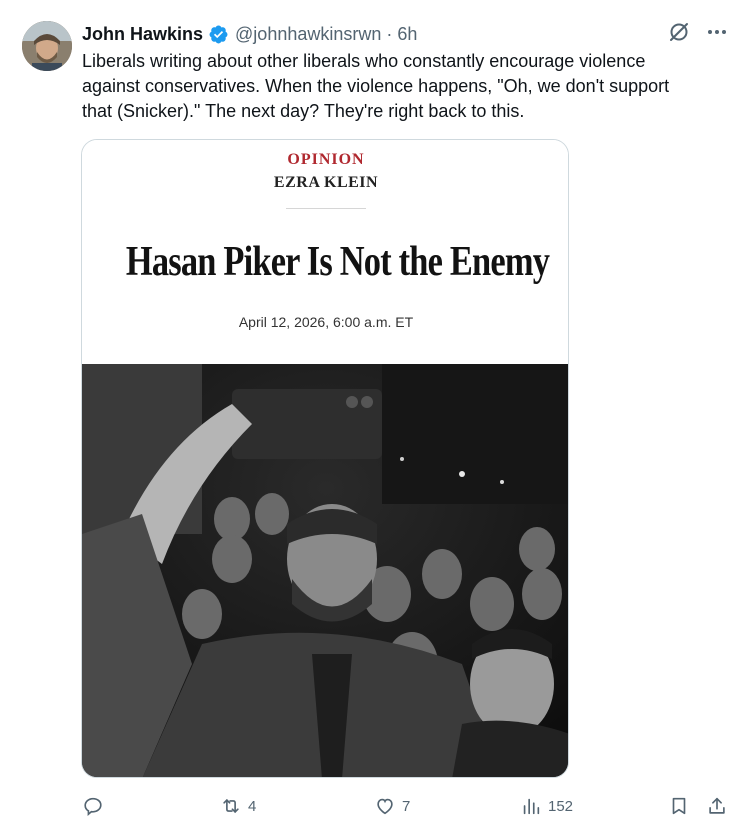  What do you see at coordinates (47, 46) in the screenshot?
I see `avatar` at bounding box center [47, 46].